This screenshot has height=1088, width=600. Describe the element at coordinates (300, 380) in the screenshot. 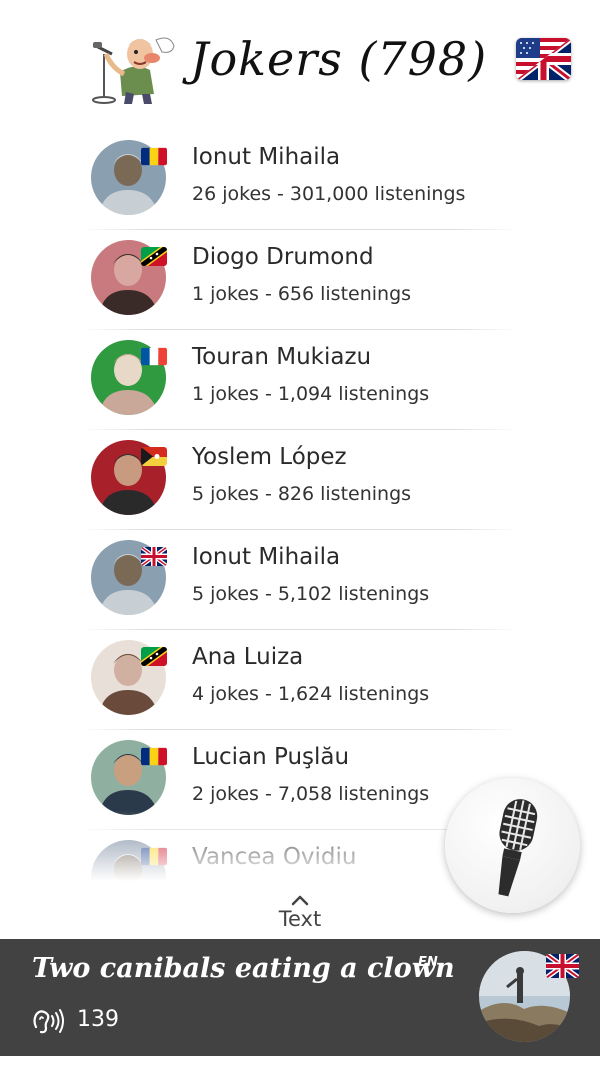

I see `joker-row: Touran Mukiazu 1 jokes -1,094 listenings` at that location.